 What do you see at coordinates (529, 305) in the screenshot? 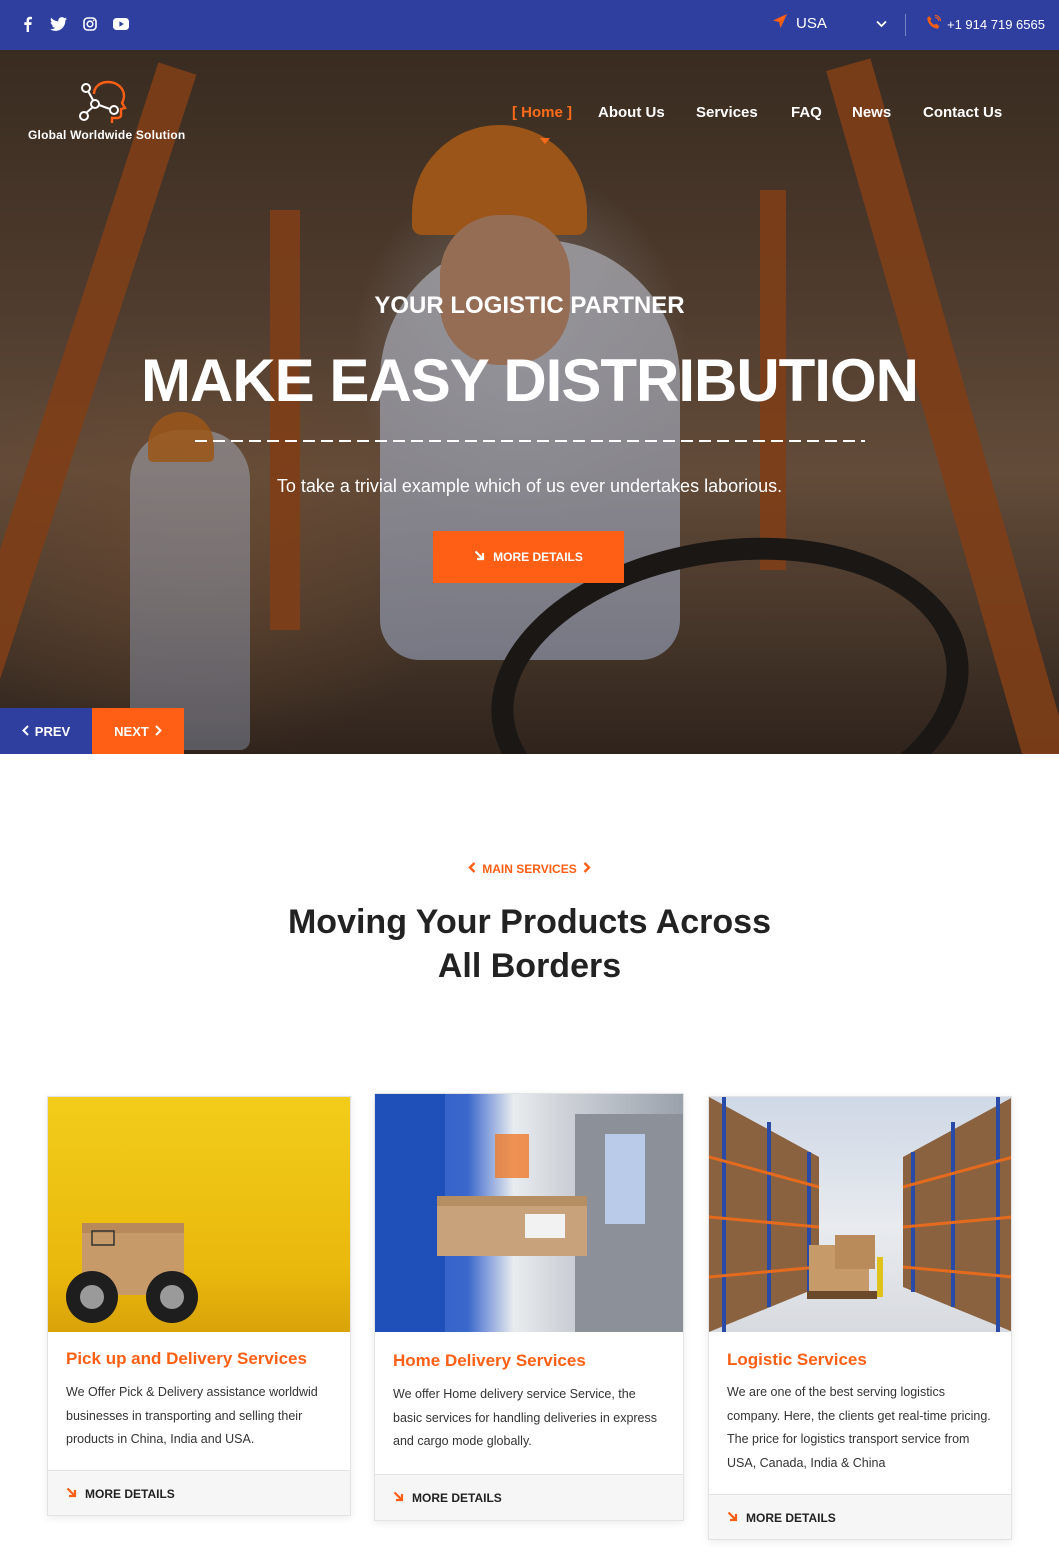
I see `hero-kicker: YOUR LOGISTIC PARTNER` at bounding box center [529, 305].